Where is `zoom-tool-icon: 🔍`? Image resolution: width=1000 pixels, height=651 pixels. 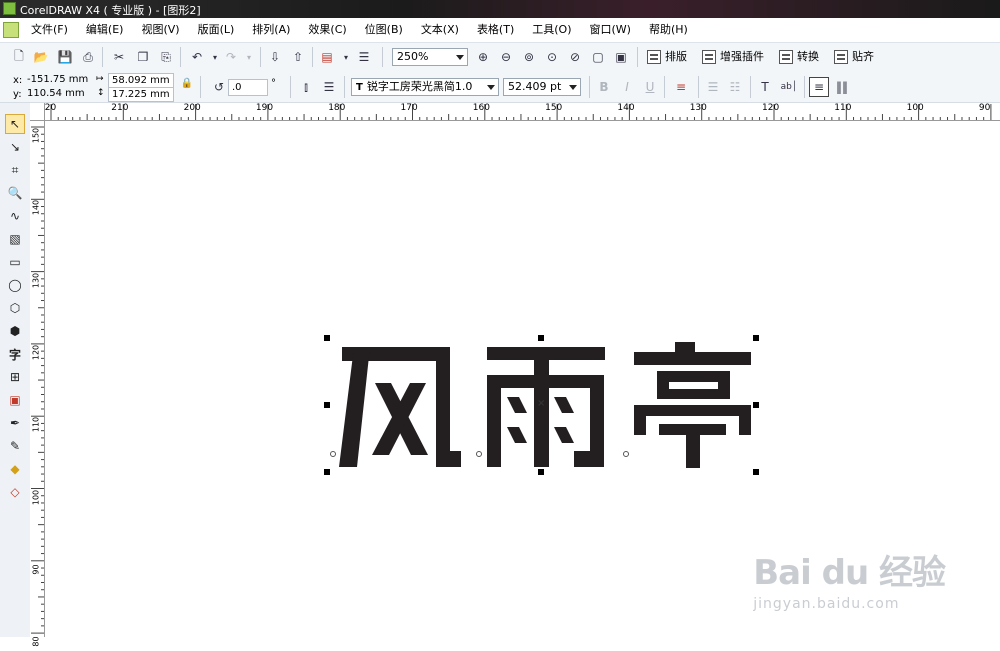 zoom-tool-icon: 🔍 is located at coordinates (15, 193).